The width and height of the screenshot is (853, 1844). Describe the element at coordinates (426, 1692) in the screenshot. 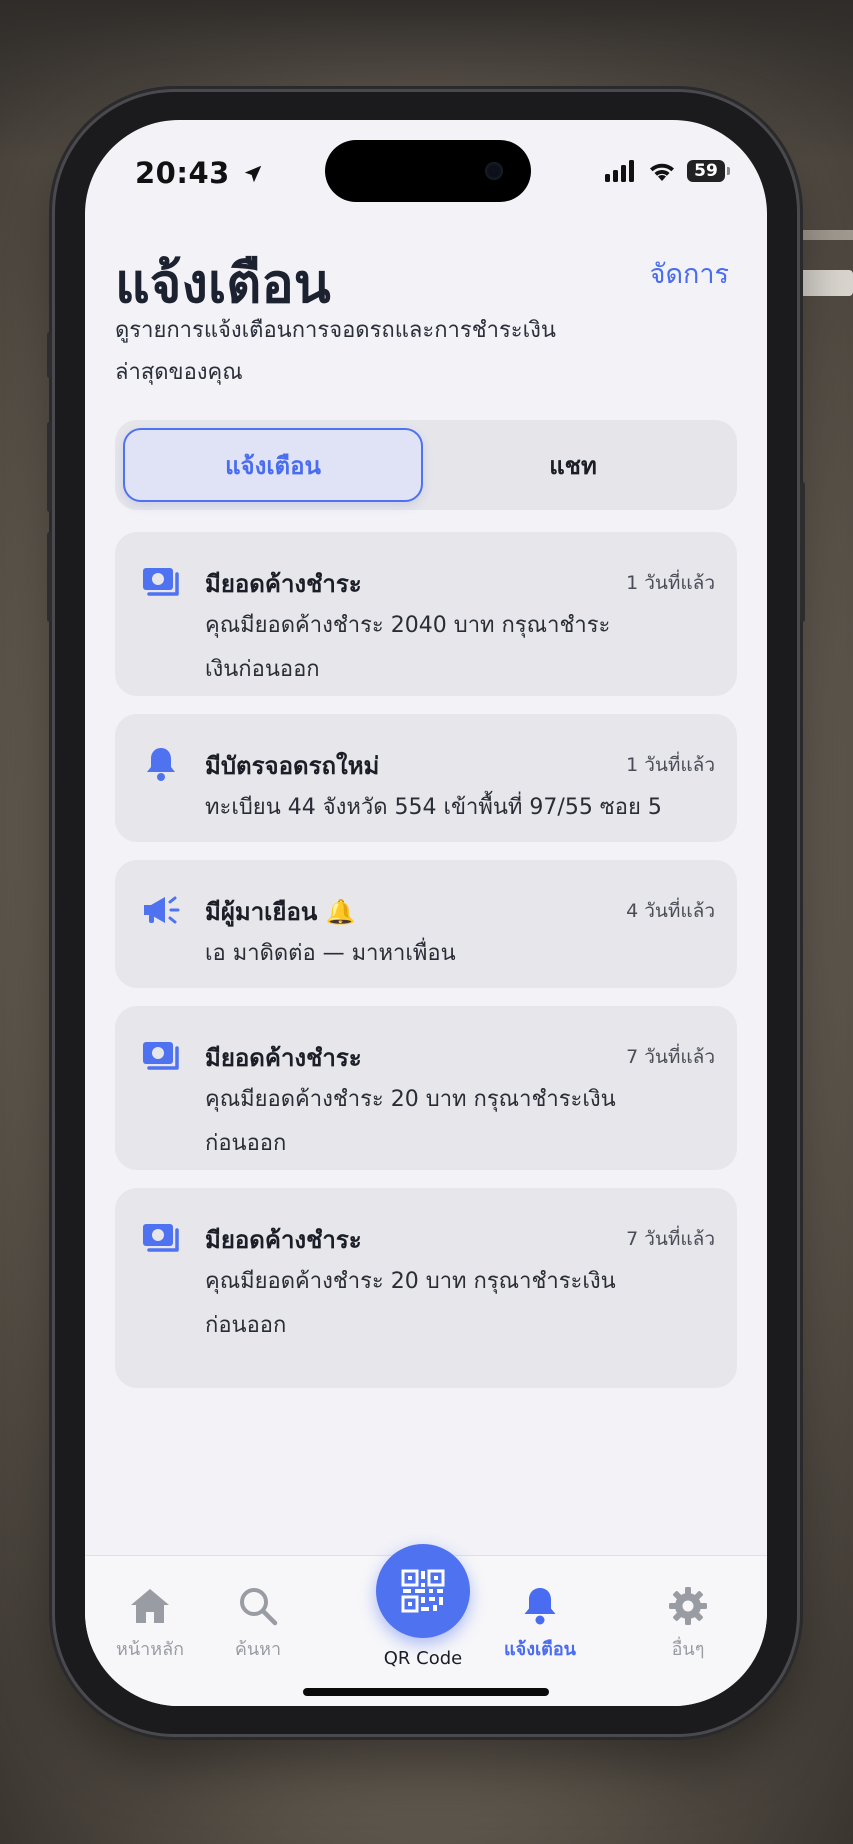

I see `home-indicator` at that location.